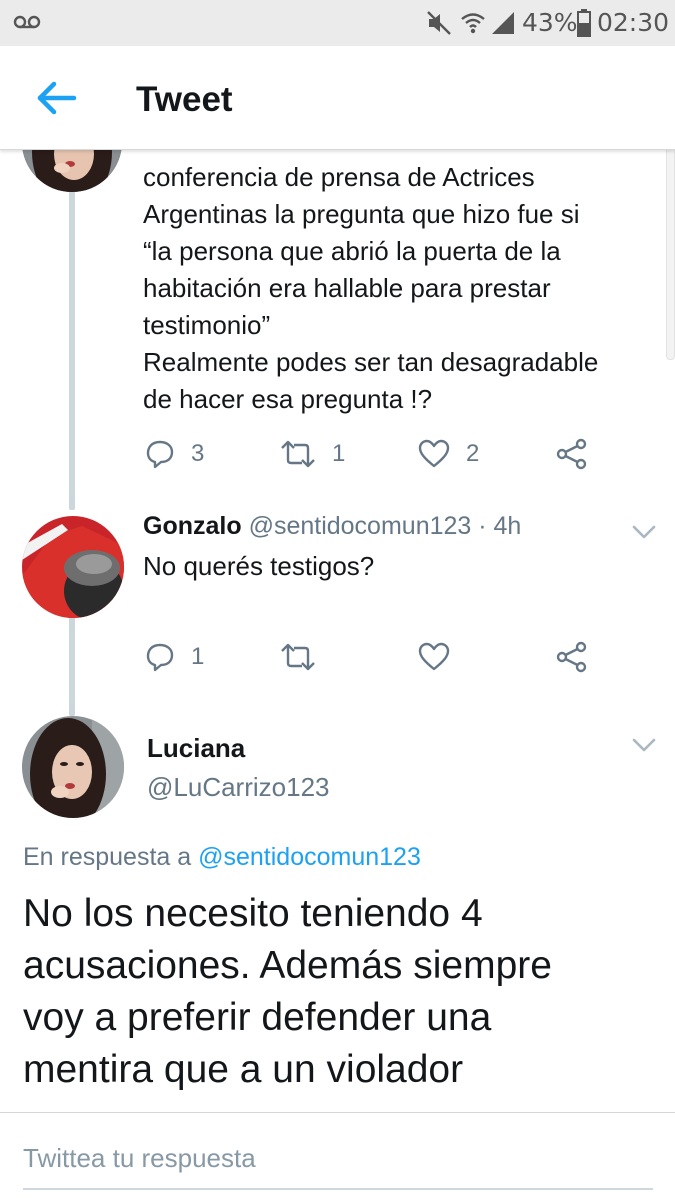 The height and width of the screenshot is (1200, 675). I want to click on battery-percent: 43%, so click(550, 22).